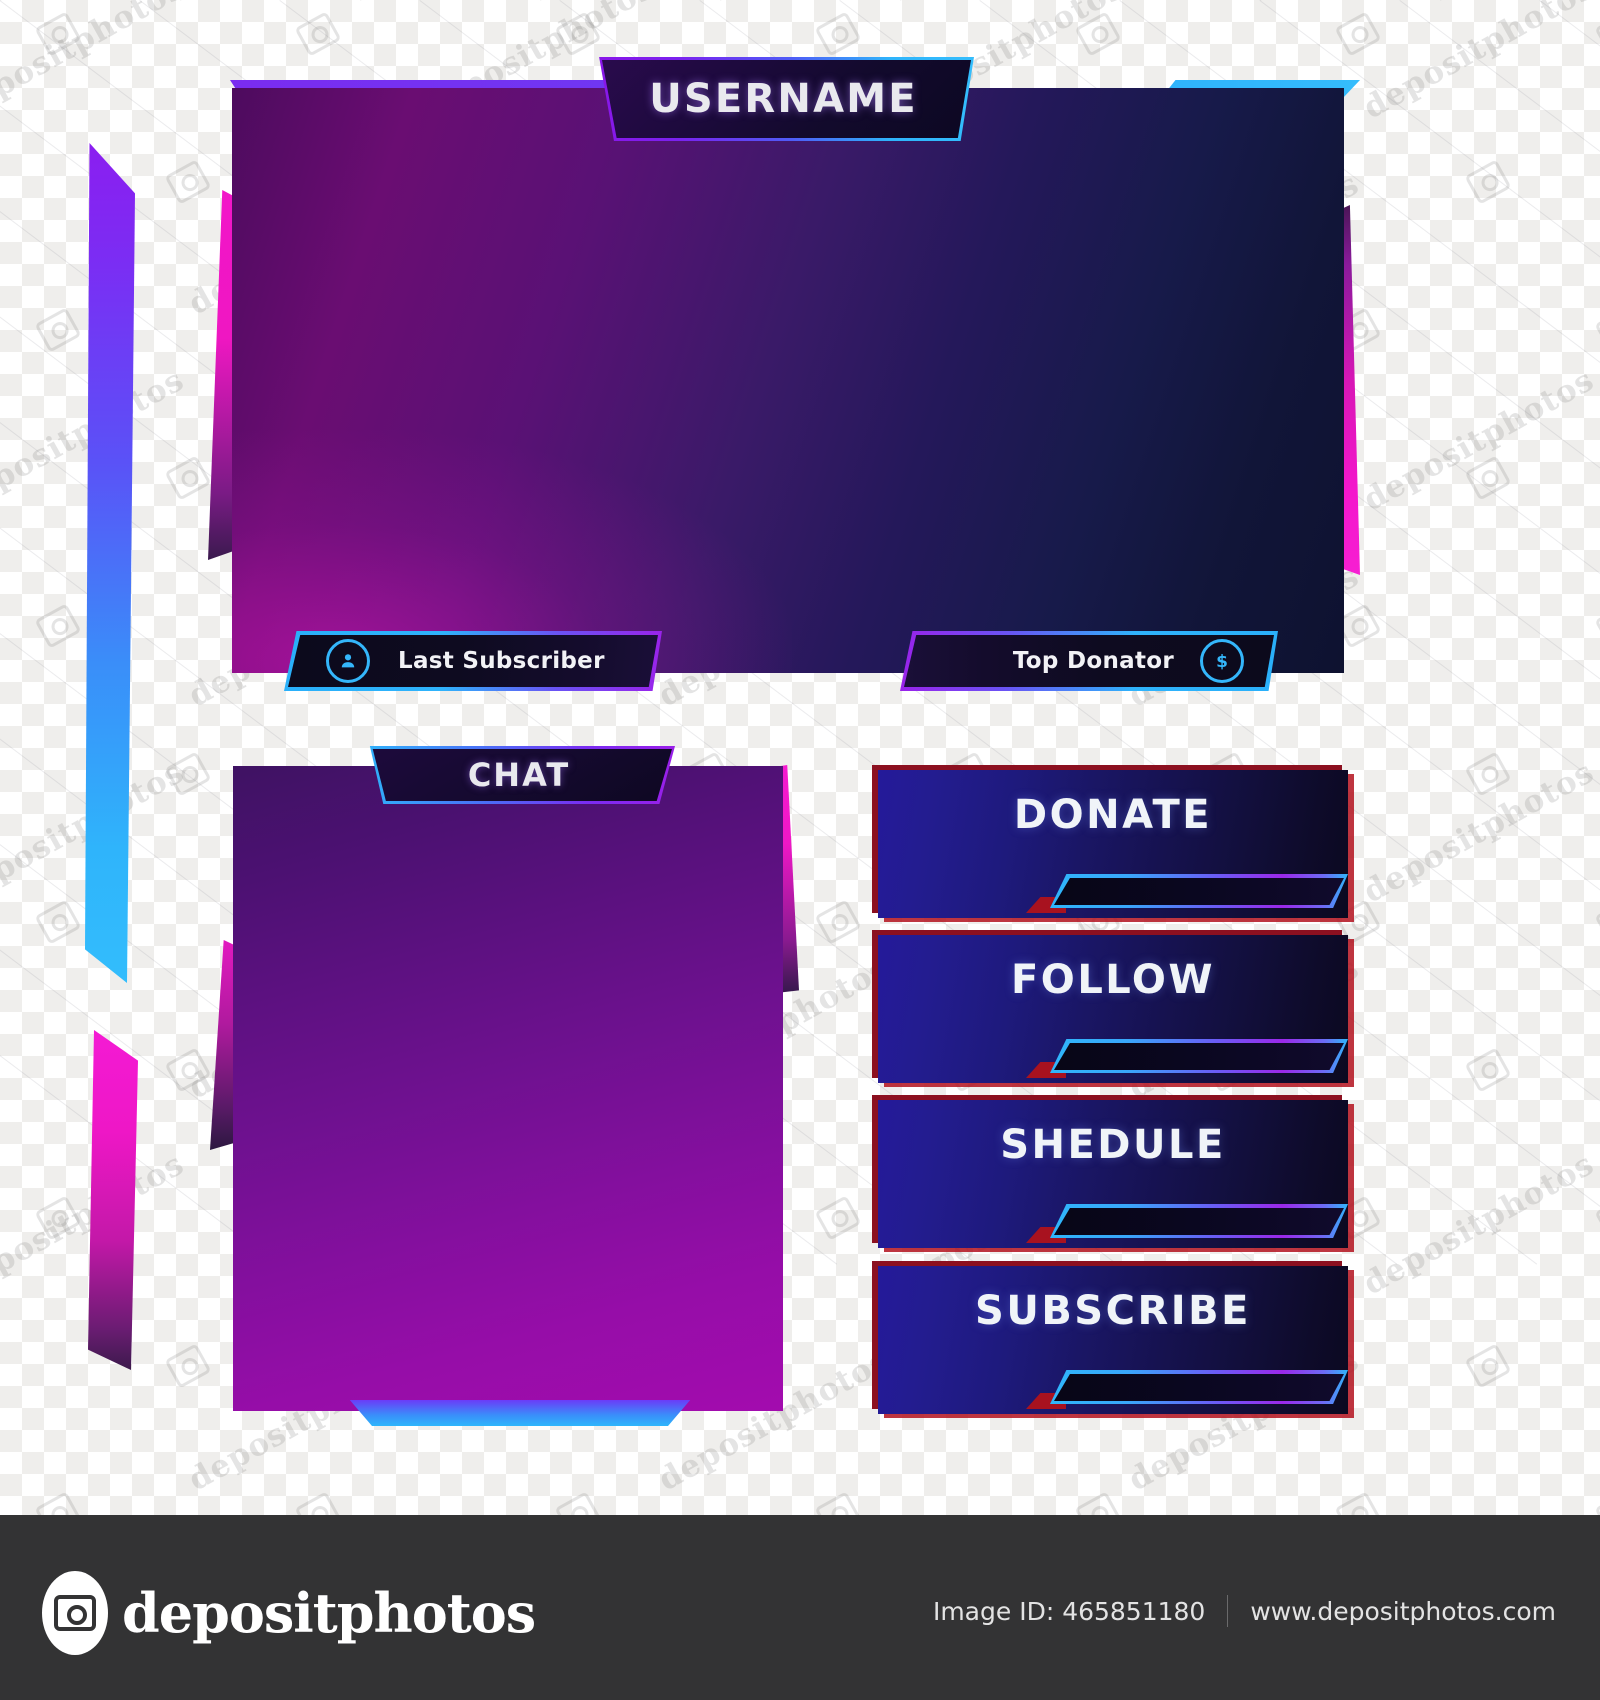  Describe the element at coordinates (501, 661) in the screenshot. I see `last-subscriber-label: Last Subscriber` at that location.